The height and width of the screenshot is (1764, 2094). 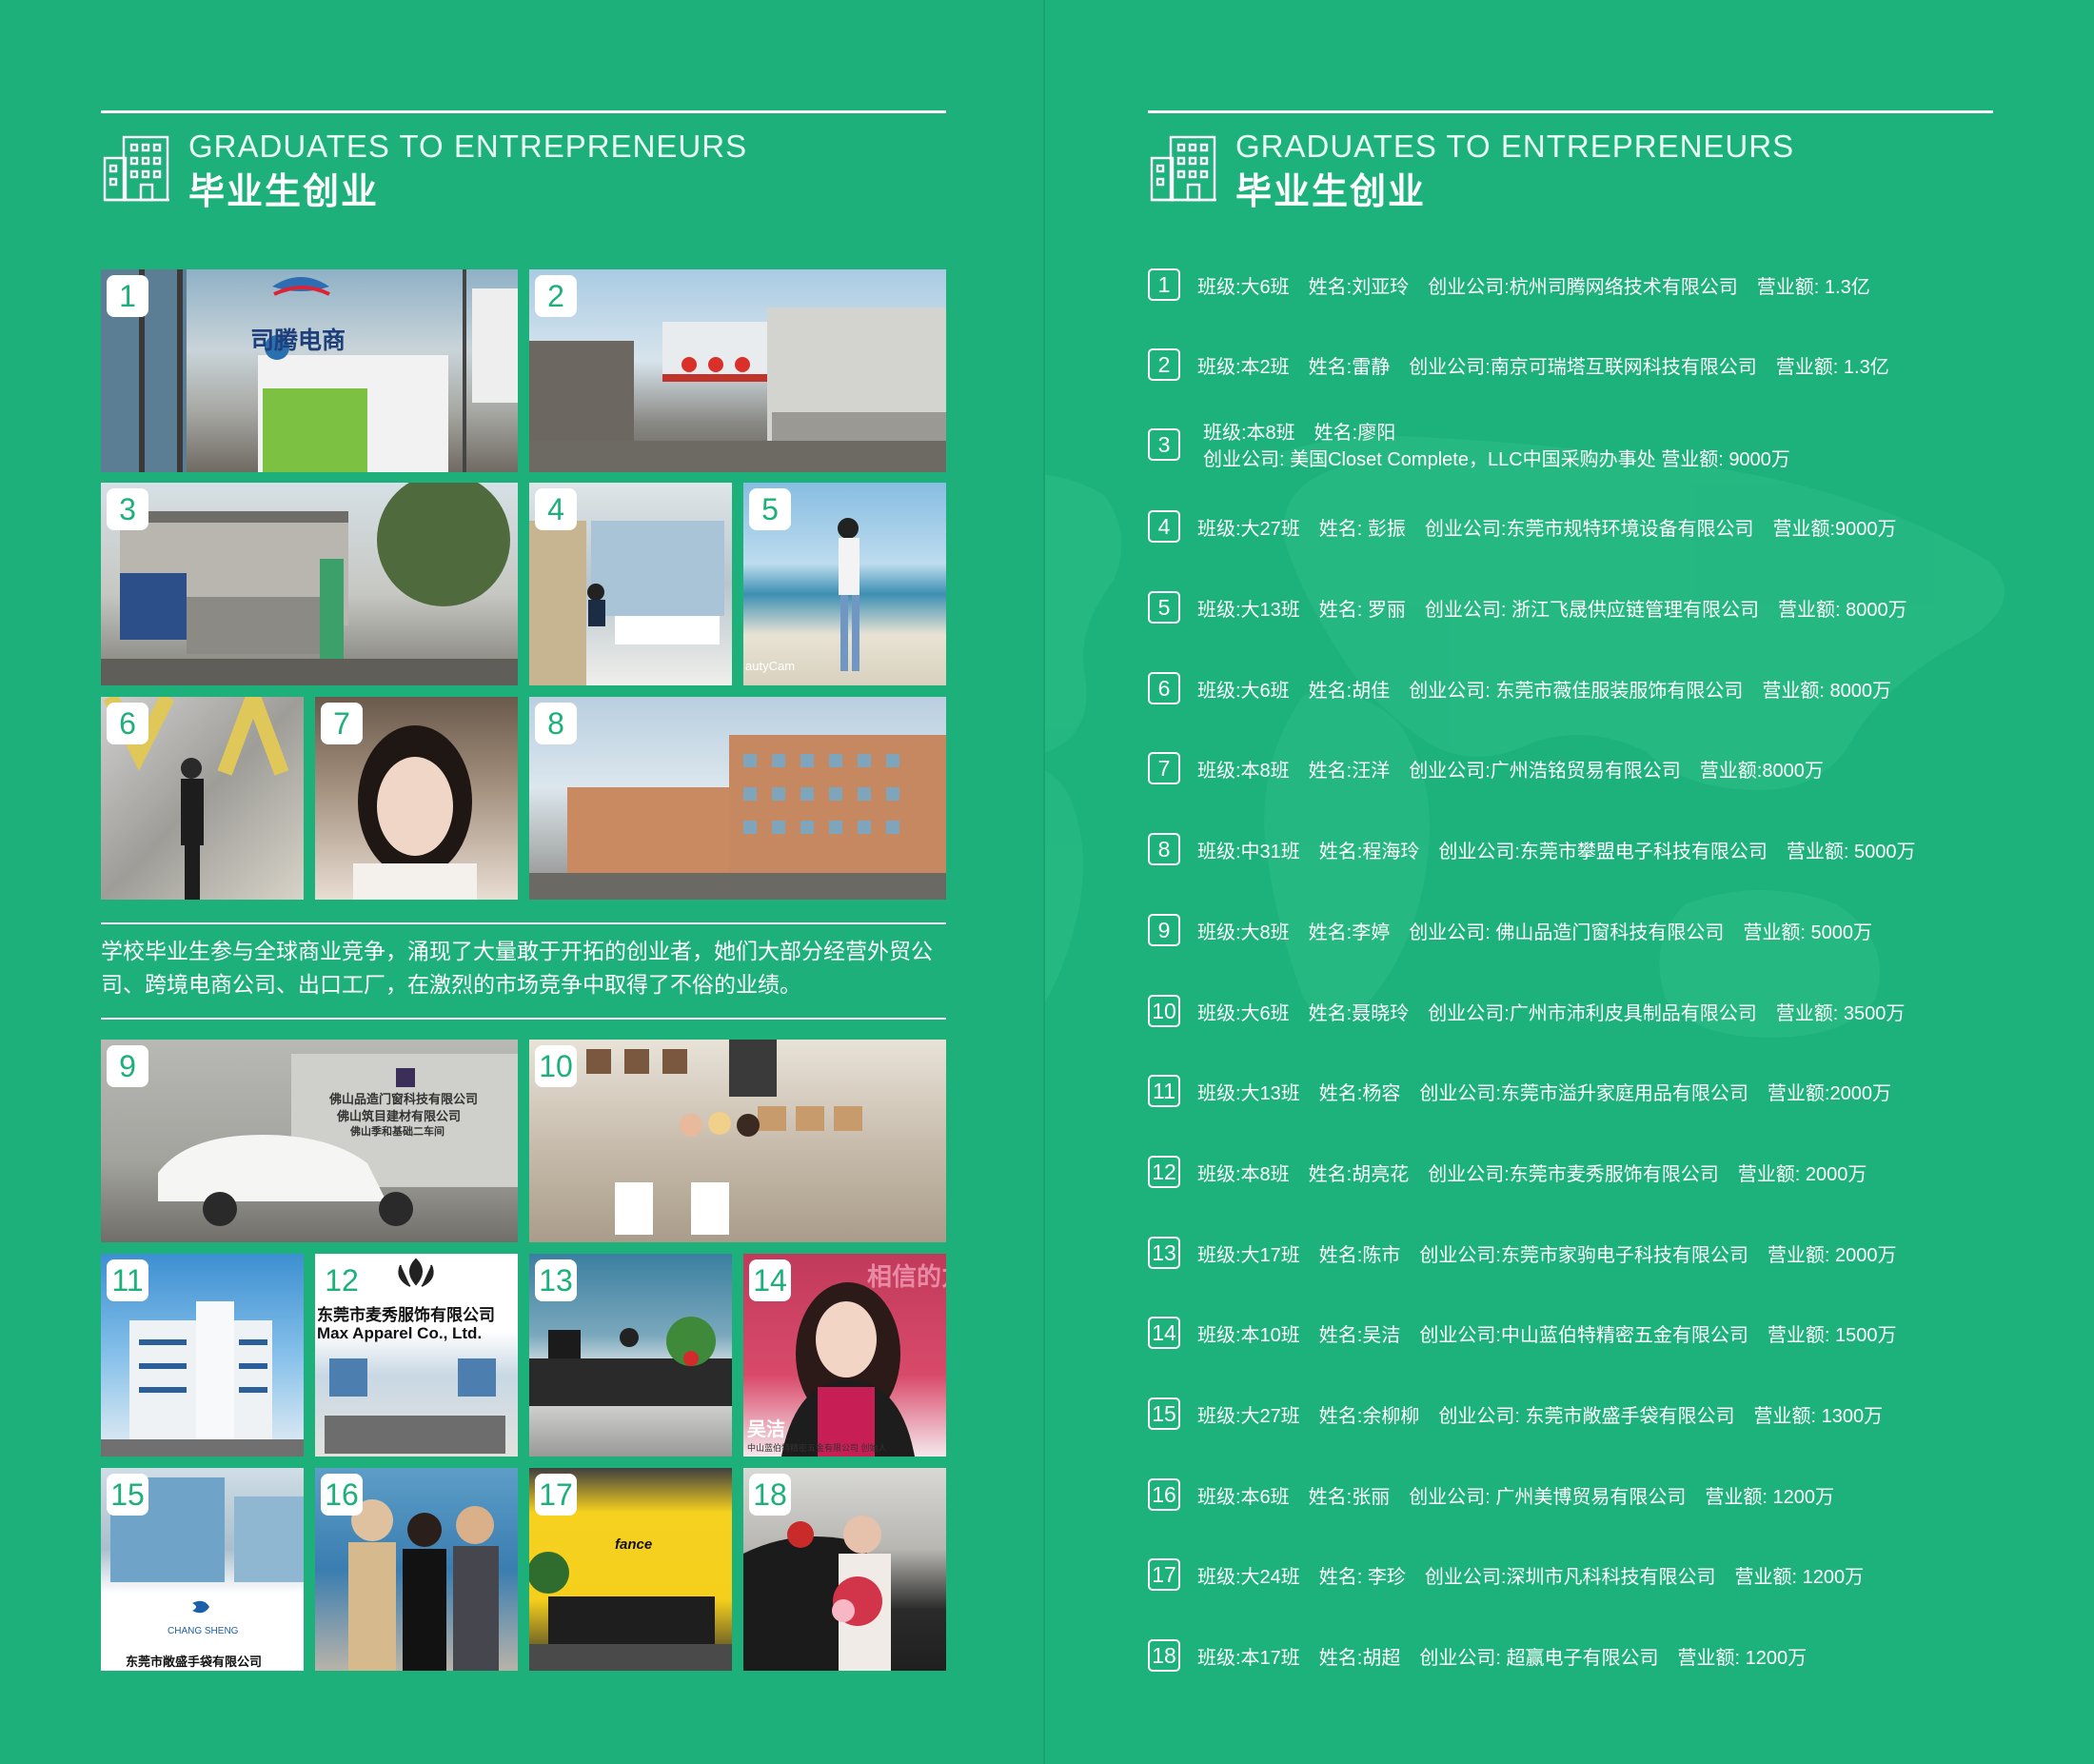 What do you see at coordinates (127, 723) in the screenshot?
I see `photo-6-number: 6` at bounding box center [127, 723].